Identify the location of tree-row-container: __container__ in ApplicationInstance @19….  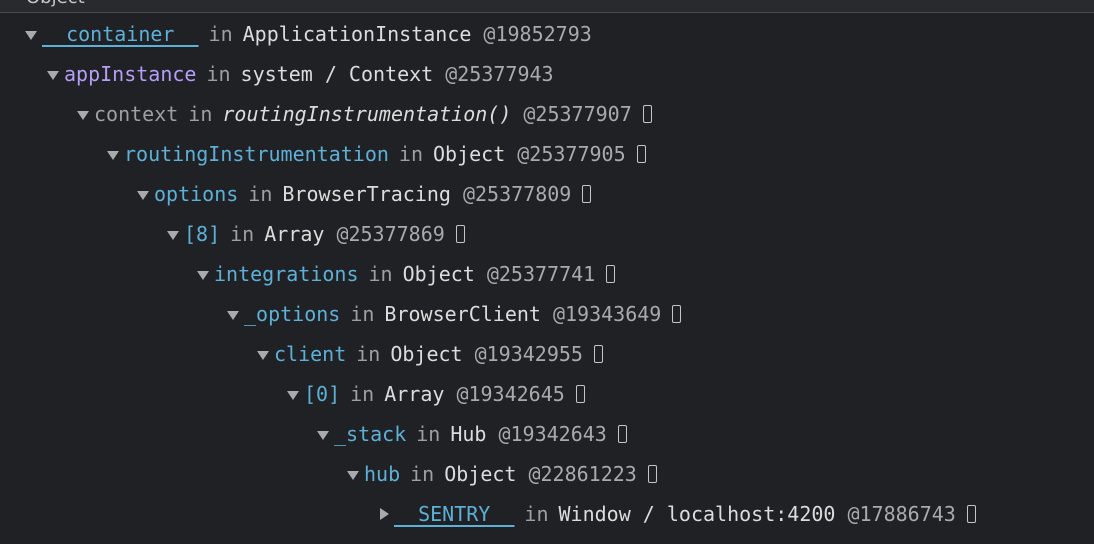
(308, 34).